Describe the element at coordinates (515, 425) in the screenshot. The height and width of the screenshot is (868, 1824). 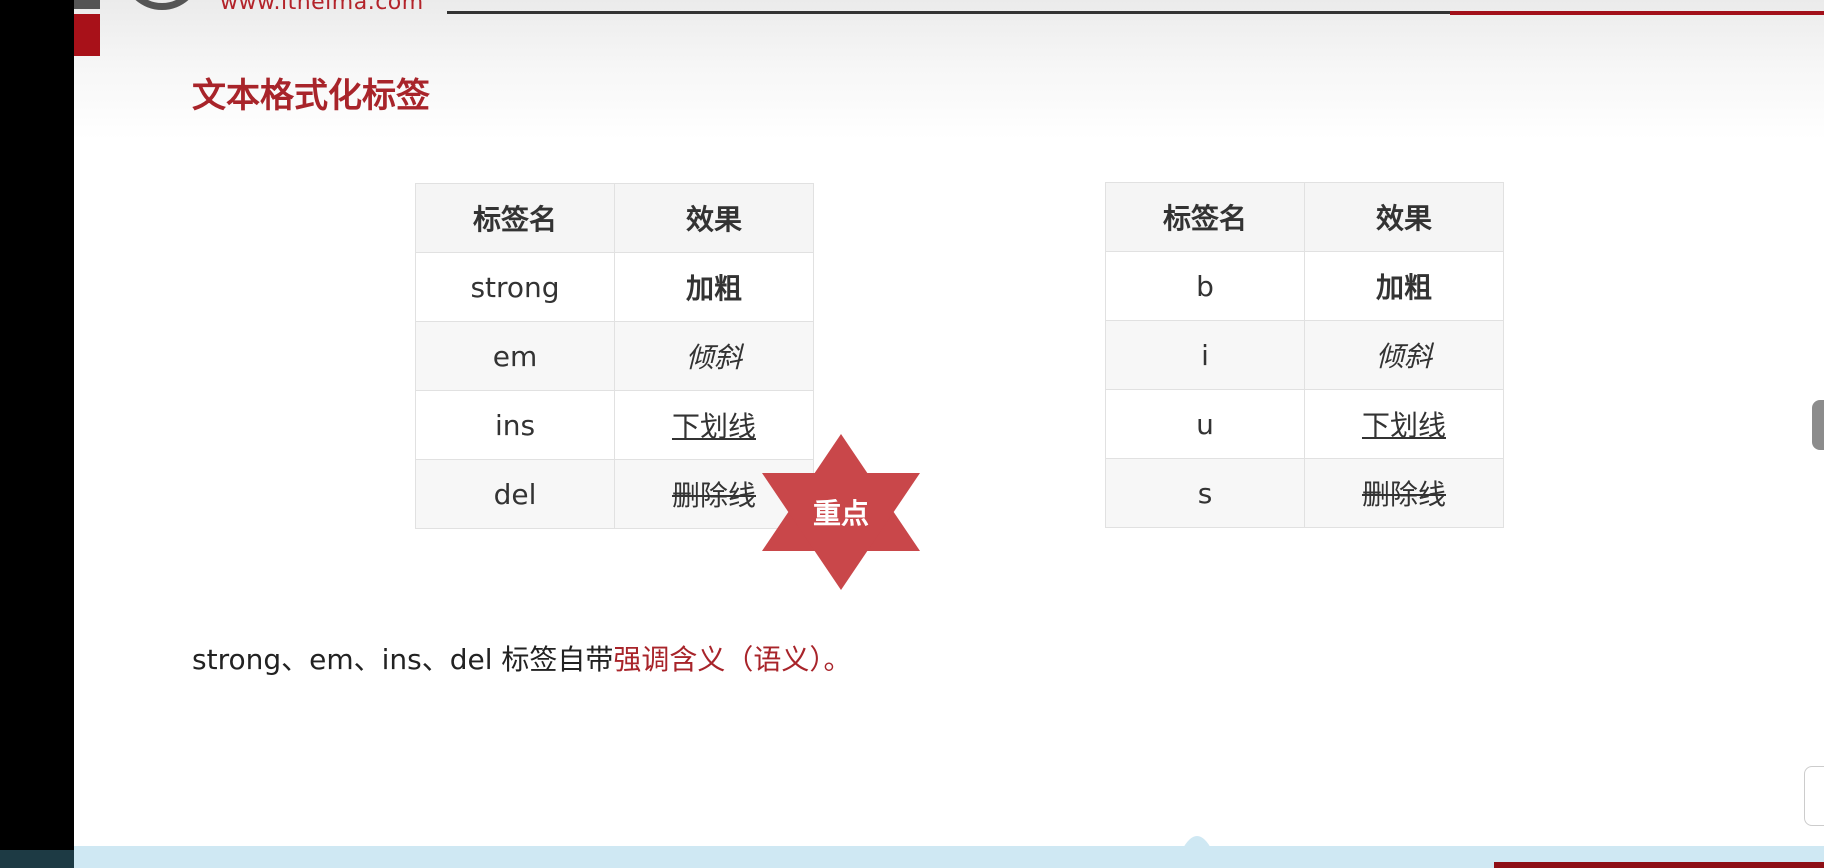
I see `tag-name-cell: ins` at that location.